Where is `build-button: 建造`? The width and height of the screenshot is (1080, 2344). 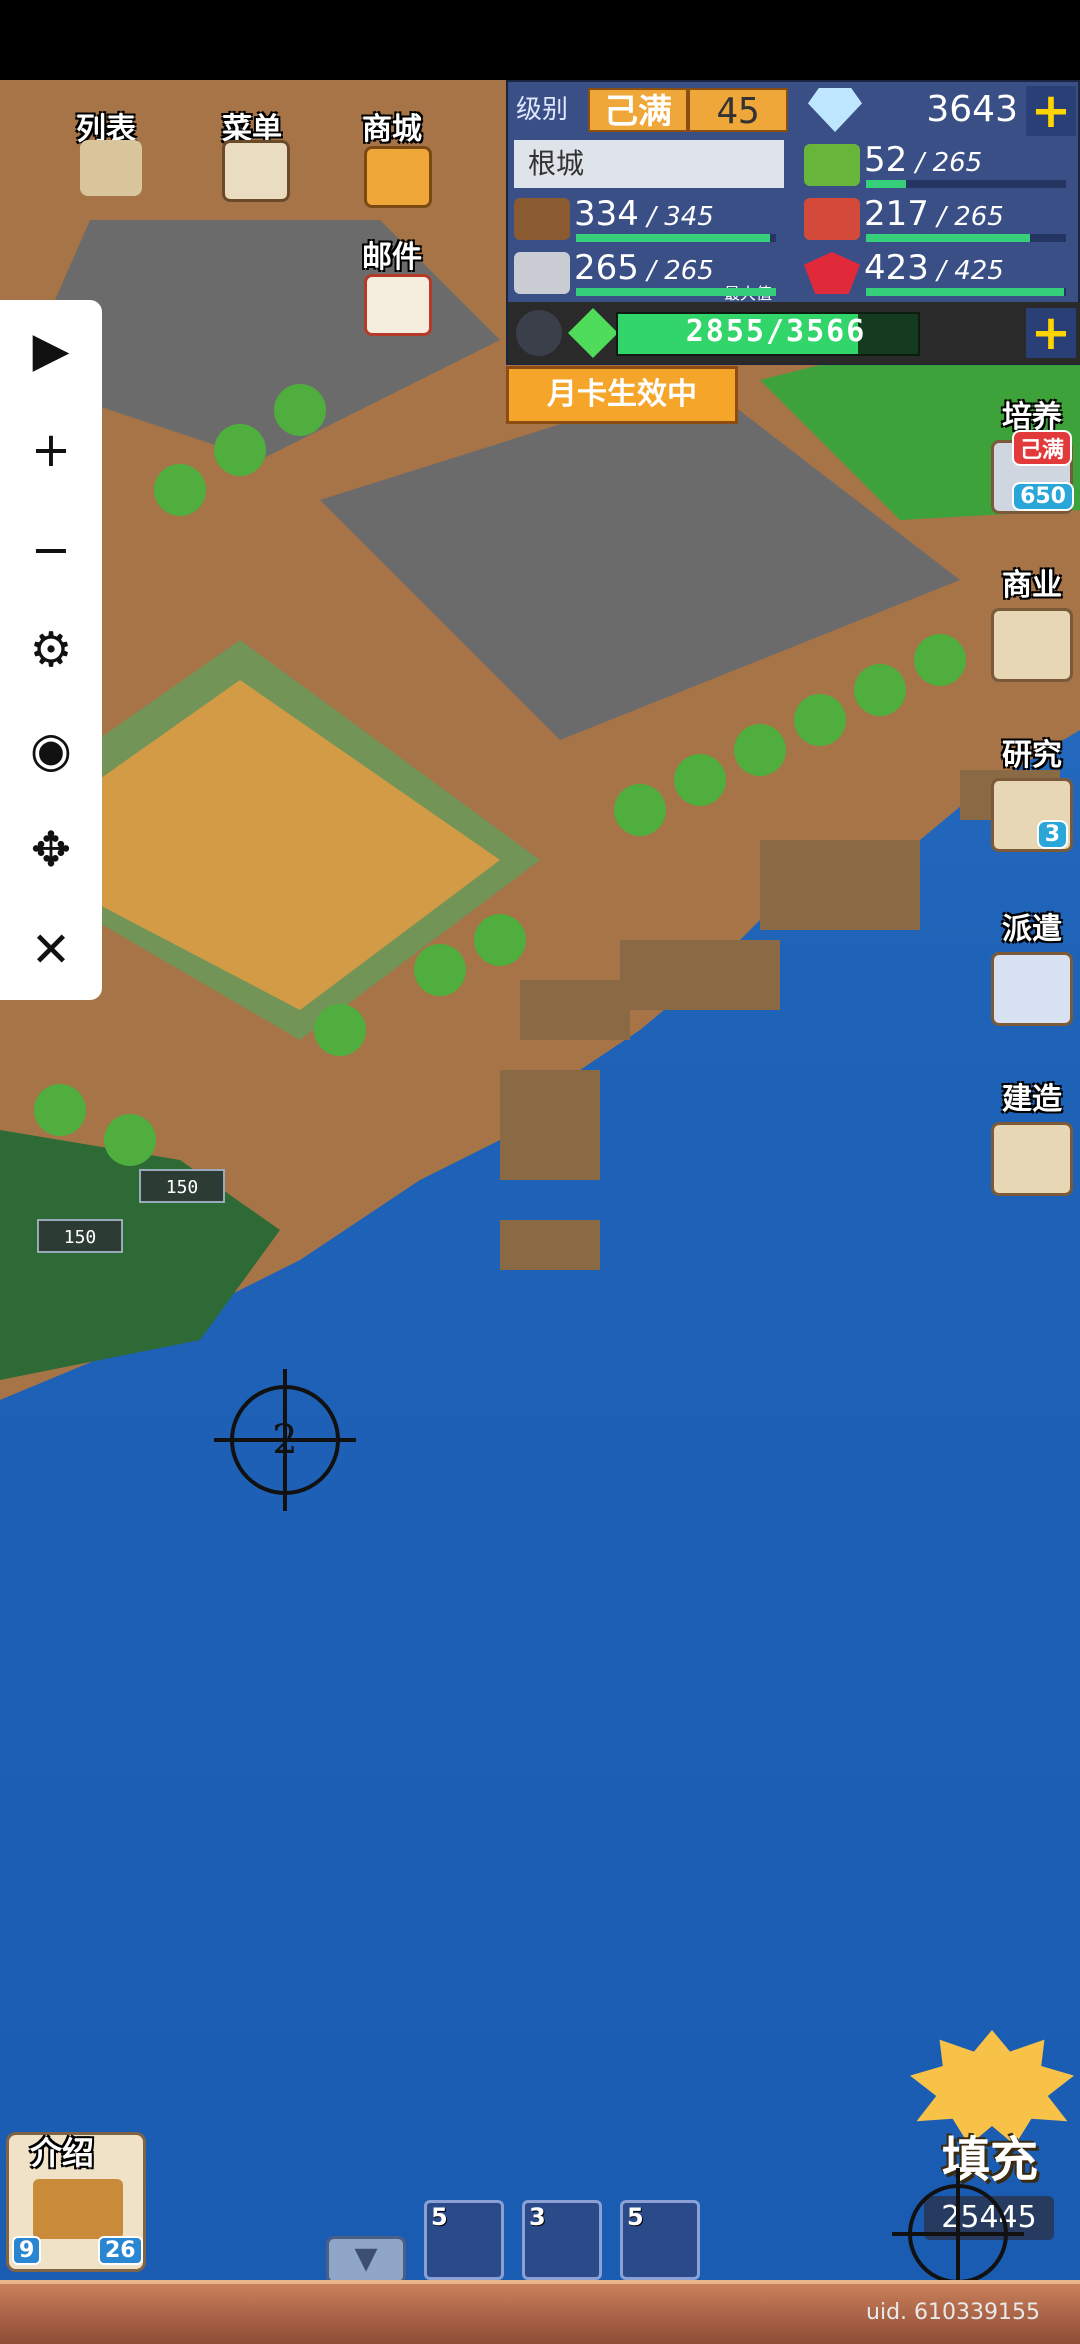 build-button: 建造 is located at coordinates (1032, 1135).